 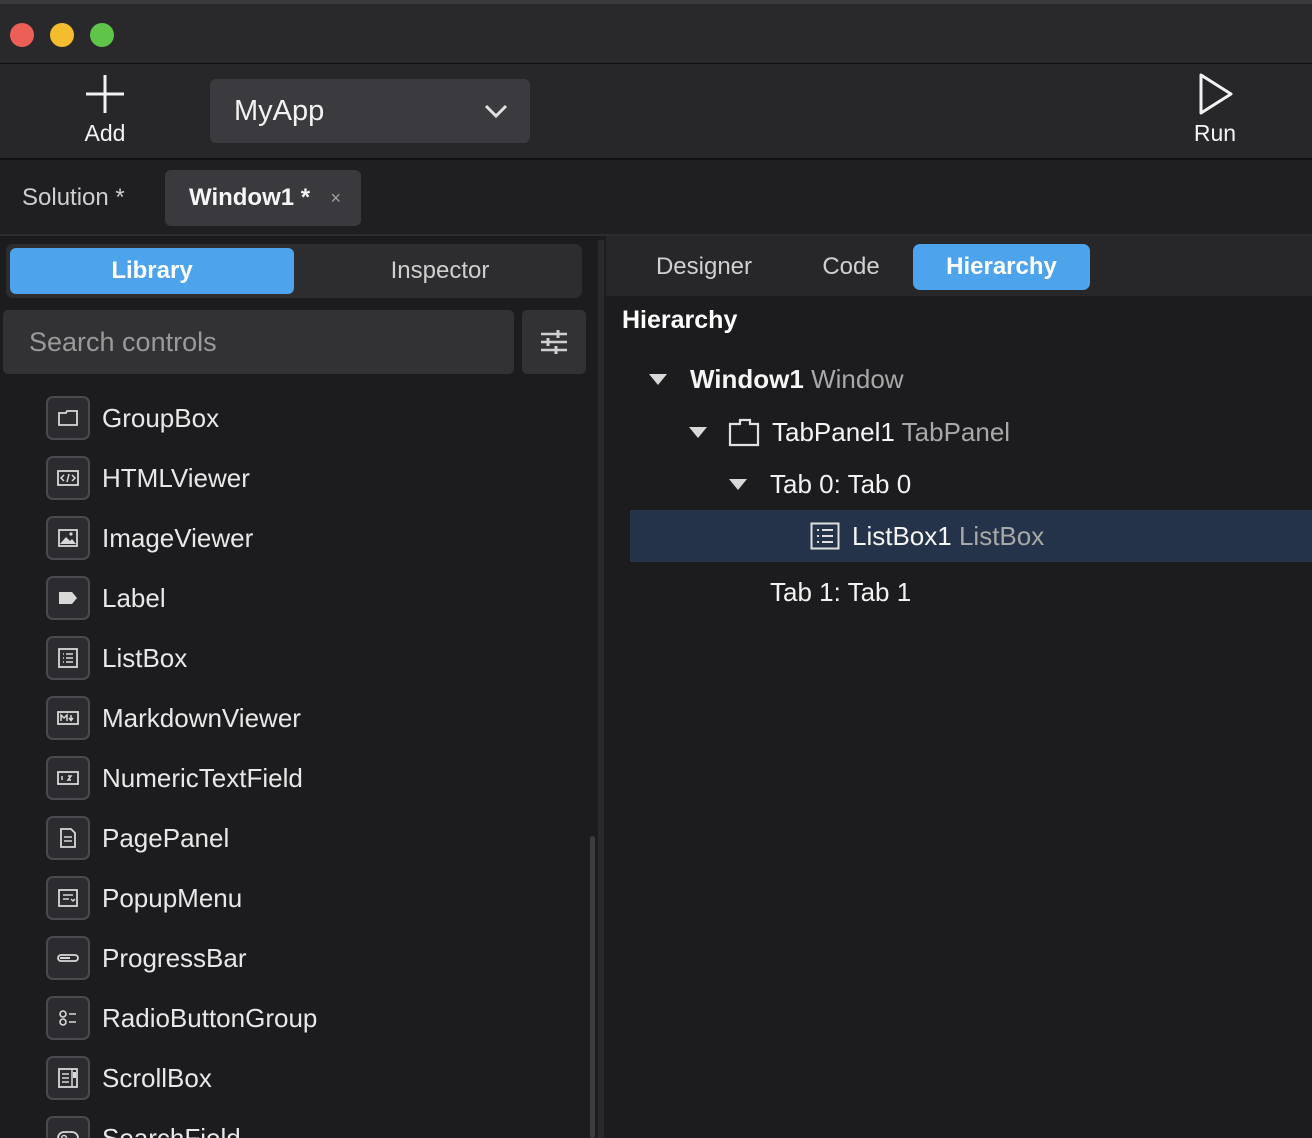 I want to click on list-item-imageviewer: ImageViewer, so click(x=149, y=538).